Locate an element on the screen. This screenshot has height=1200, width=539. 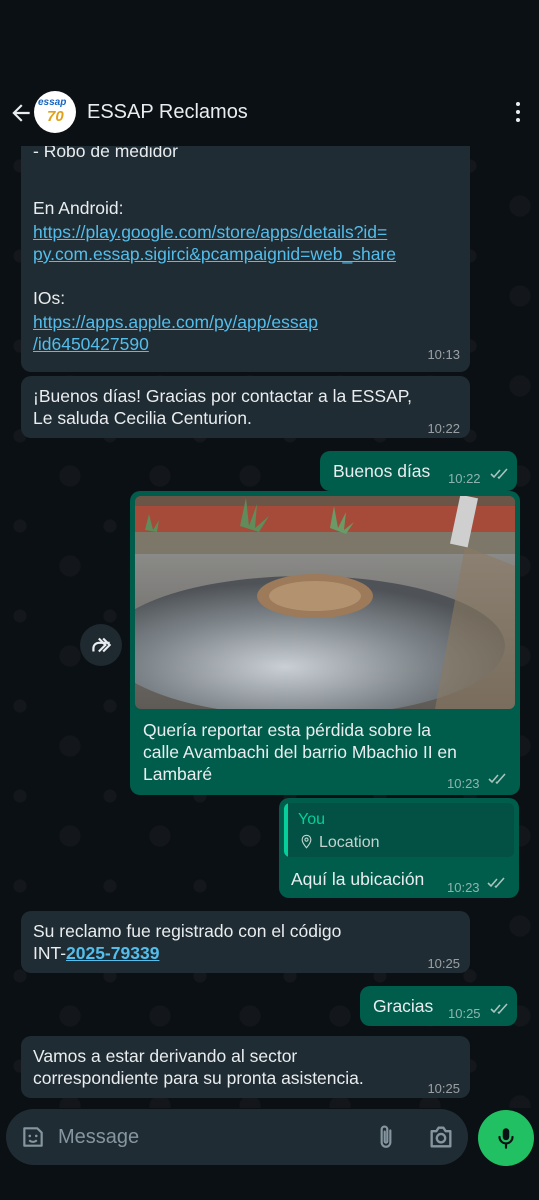
forward-icon is located at coordinates (102, 645).